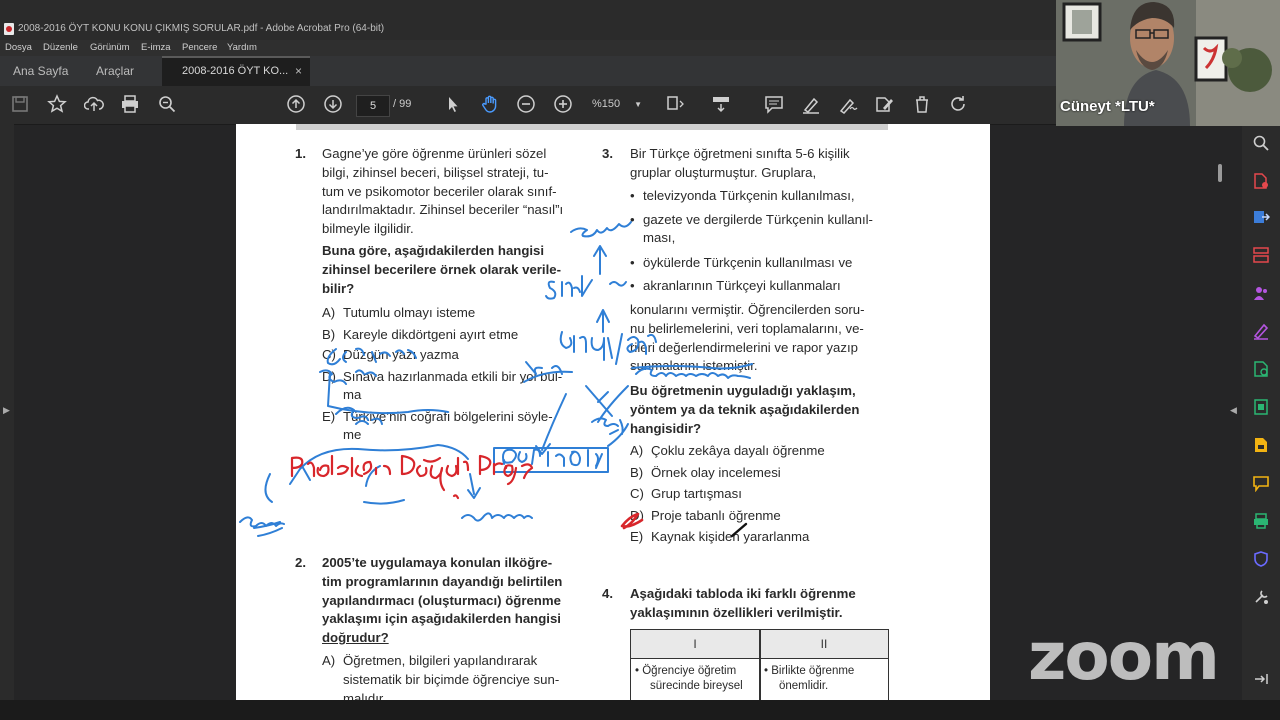  Describe the element at coordinates (497, 517) in the screenshot. I see `ink-word-kolumn` at that location.